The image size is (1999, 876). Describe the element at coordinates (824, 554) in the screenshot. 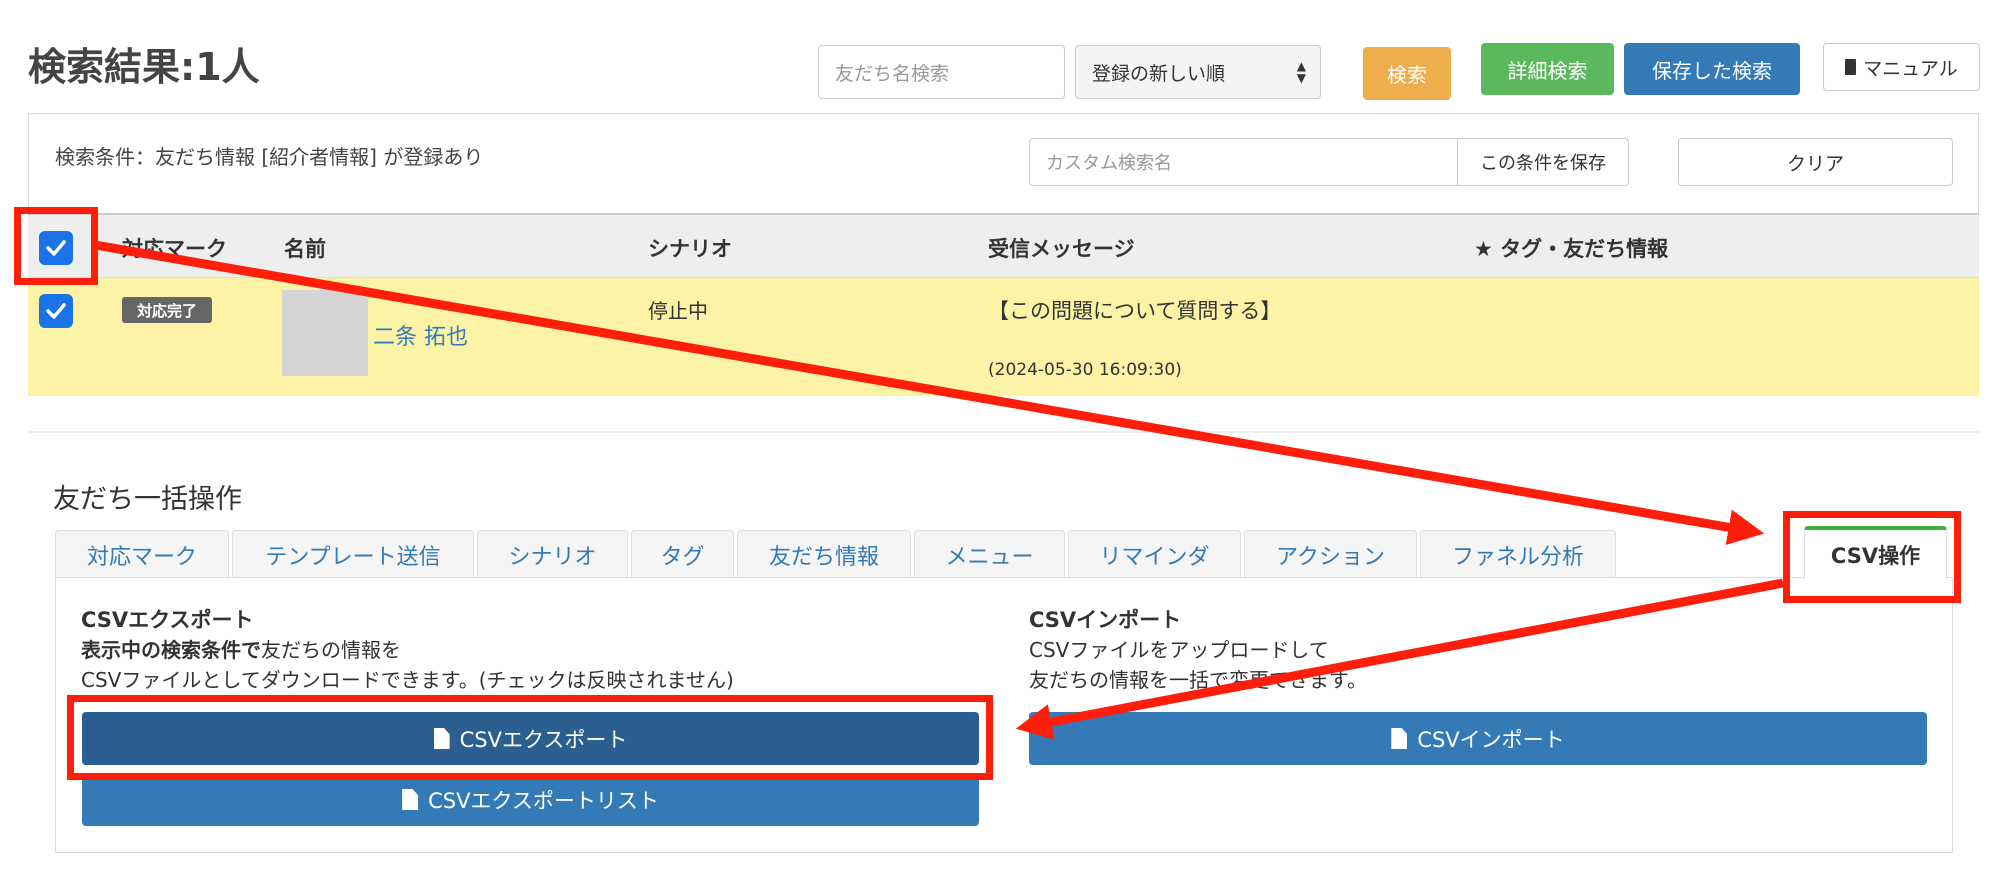

I see `tab-friend-info: 友だち情報` at that location.